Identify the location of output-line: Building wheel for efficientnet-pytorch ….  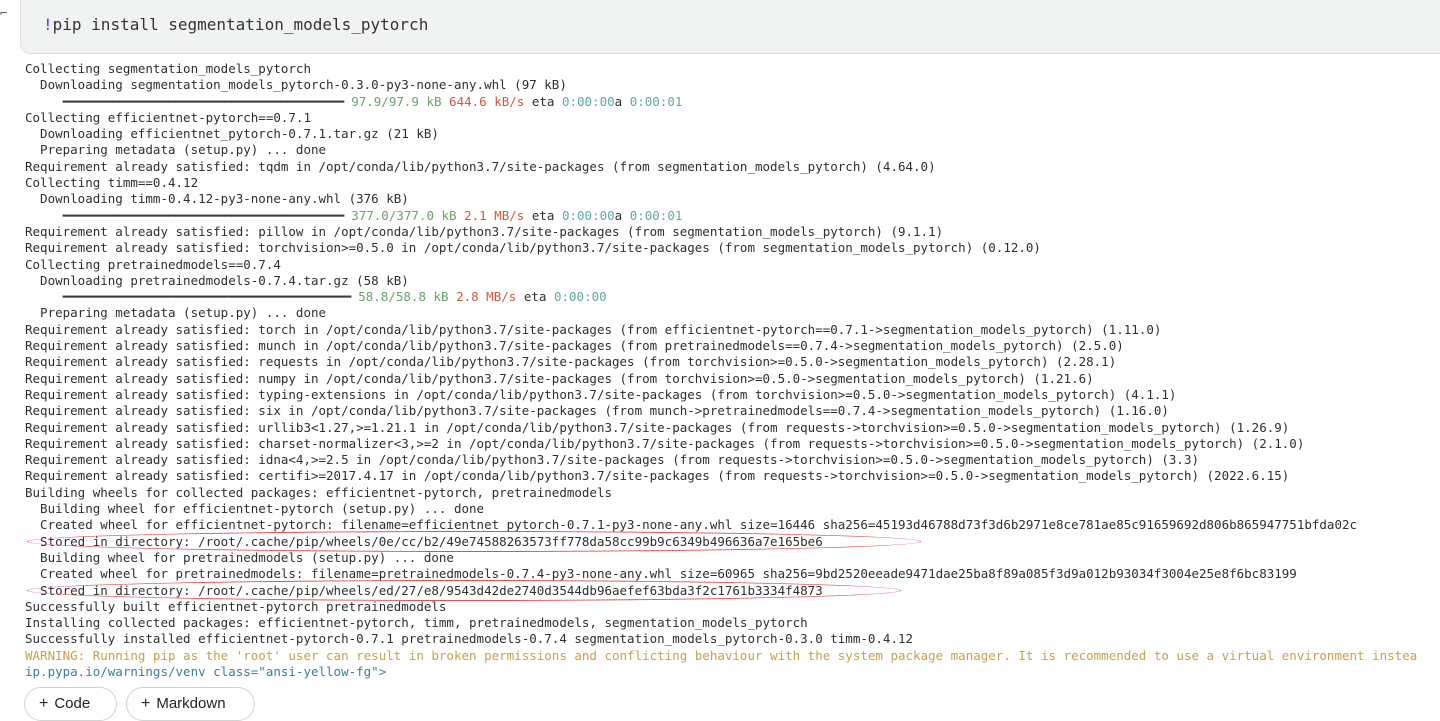
(255, 509).